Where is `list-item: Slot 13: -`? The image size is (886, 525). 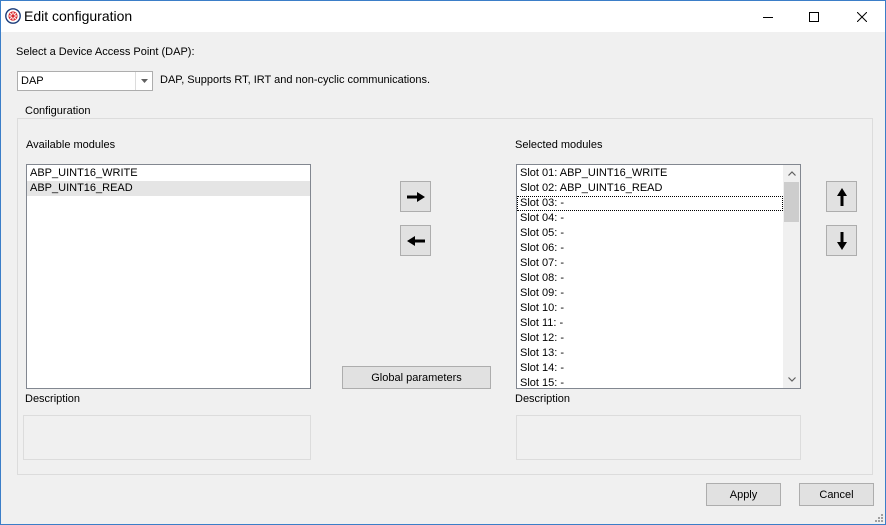
list-item: Slot 13: - is located at coordinates (650, 353).